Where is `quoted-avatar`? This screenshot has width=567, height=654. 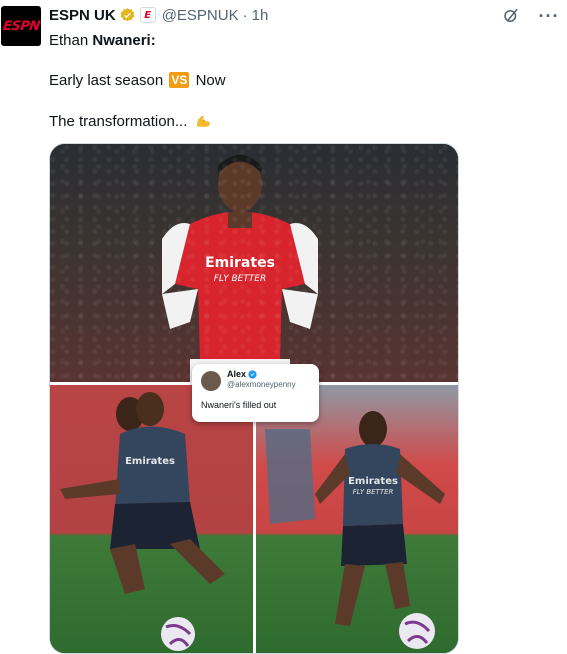 quoted-avatar is located at coordinates (211, 381).